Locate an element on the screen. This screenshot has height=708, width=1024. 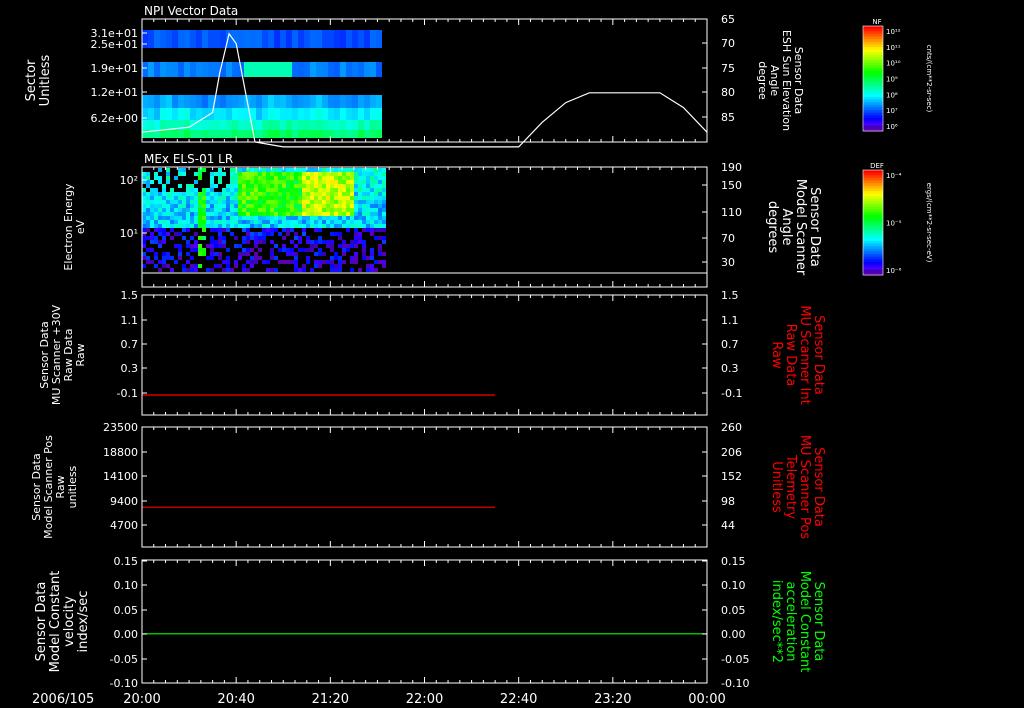
y-tick-label: 1.1 is located at coordinates (130, 320).